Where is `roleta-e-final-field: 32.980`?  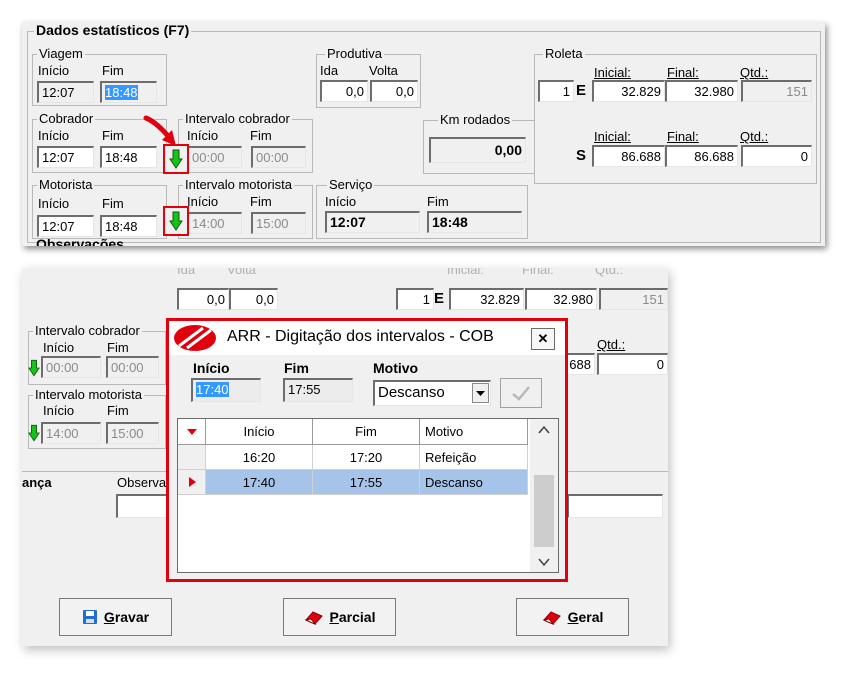
roleta-e-final-field: 32.980 is located at coordinates (701, 91).